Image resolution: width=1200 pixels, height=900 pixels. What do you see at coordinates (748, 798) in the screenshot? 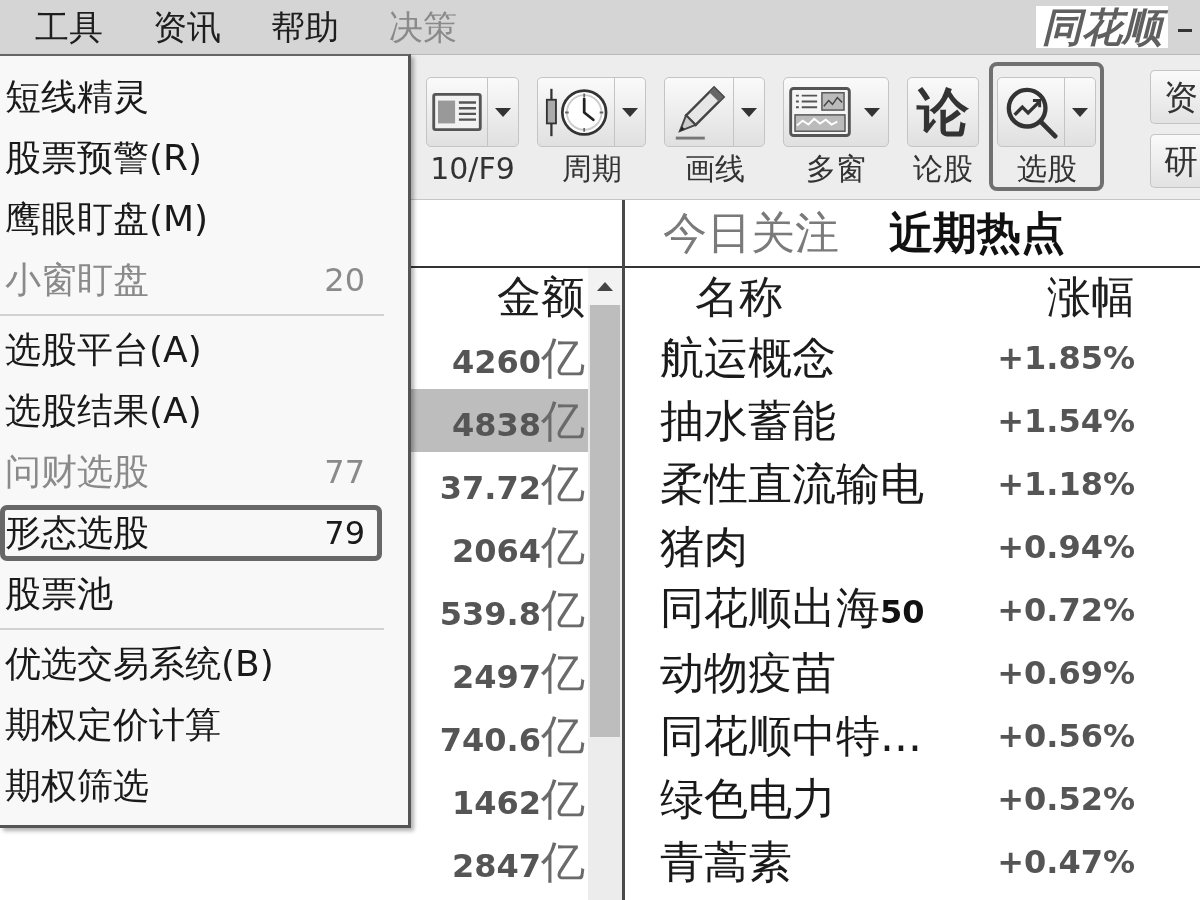
I see `table-cell: 绿色电力` at bounding box center [748, 798].